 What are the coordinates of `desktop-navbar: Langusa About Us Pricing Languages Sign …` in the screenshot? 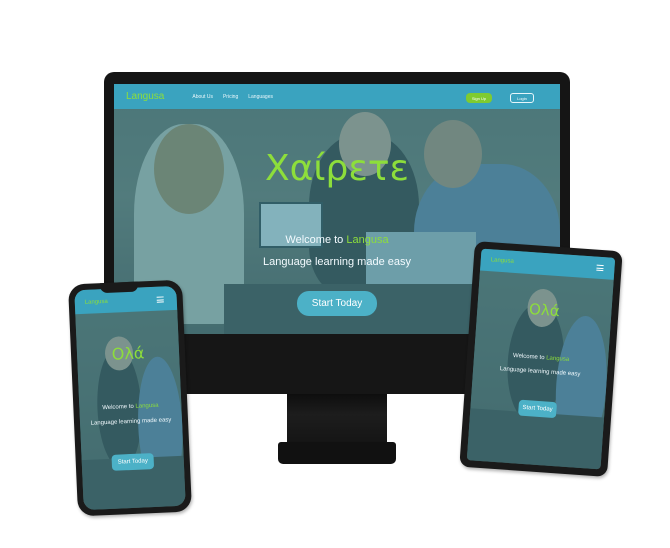 It's located at (337, 96).